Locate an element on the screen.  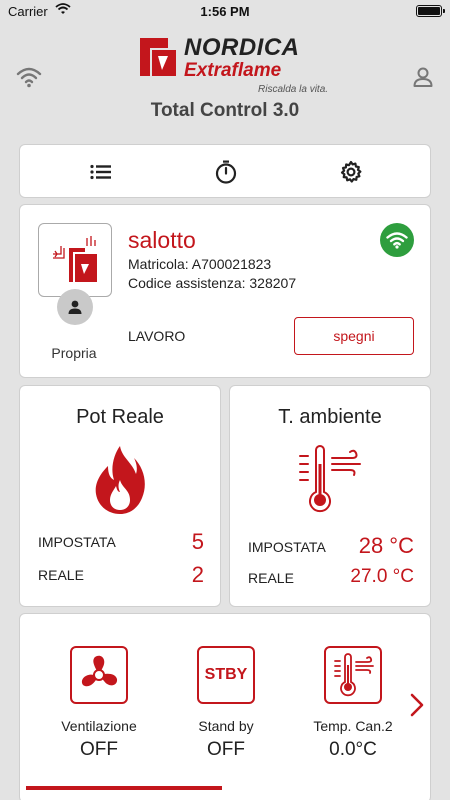
power-card: Pot Reale IMPOSTATA 5 REALE 2 is located at coordinates (120, 496).